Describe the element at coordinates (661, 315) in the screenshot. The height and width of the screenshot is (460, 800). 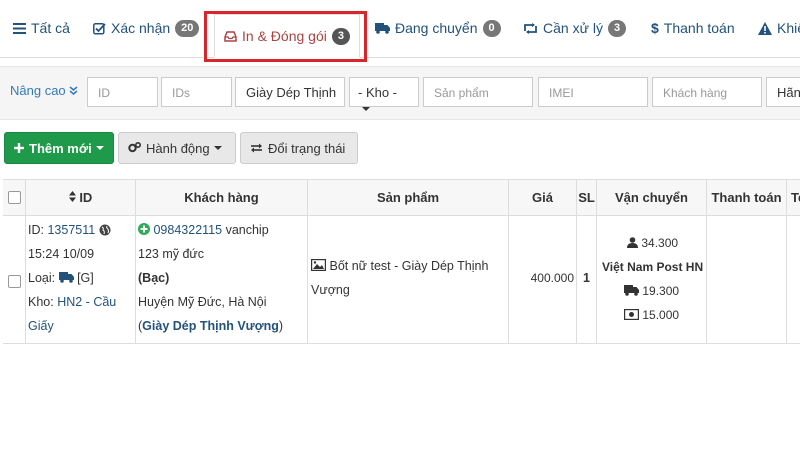
I see `shipping-money: 15.000` at that location.